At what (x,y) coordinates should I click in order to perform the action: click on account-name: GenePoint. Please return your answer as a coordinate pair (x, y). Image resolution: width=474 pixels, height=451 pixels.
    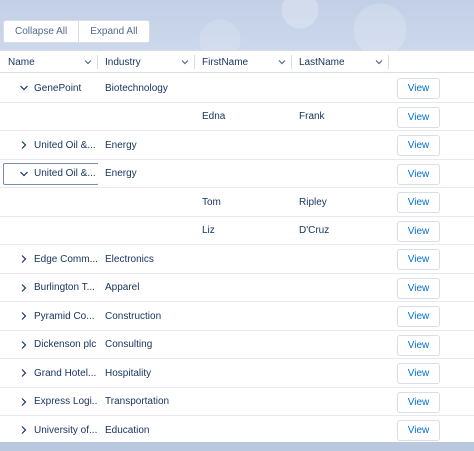
    Looking at the image, I should click on (58, 88).